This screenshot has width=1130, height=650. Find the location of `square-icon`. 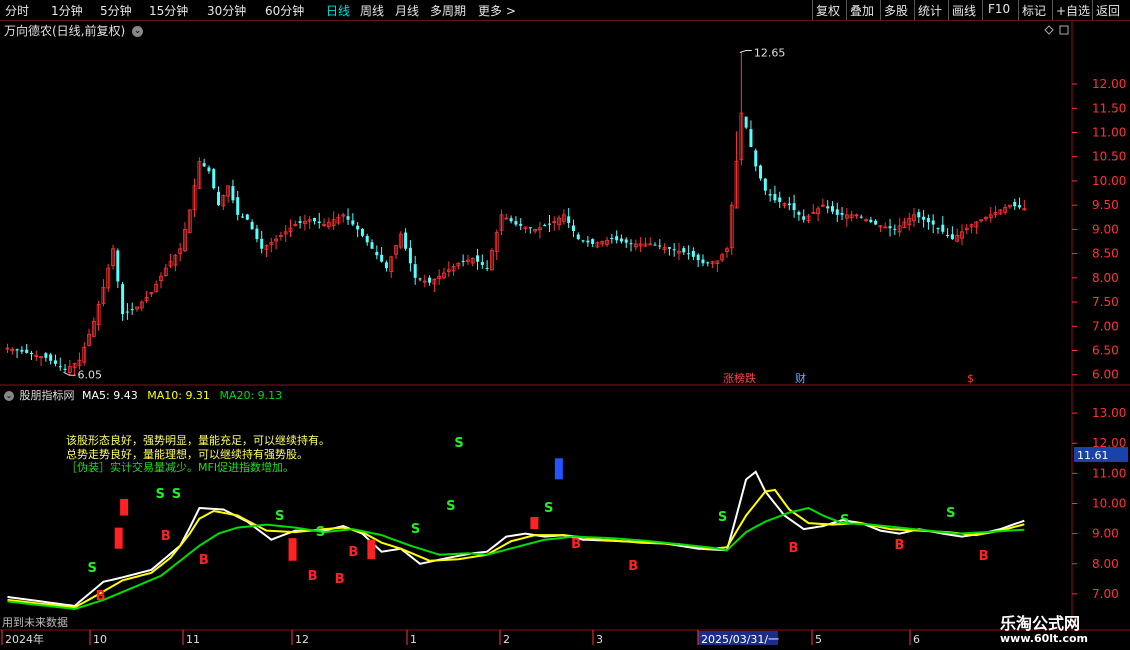

square-icon is located at coordinates (1064, 30).